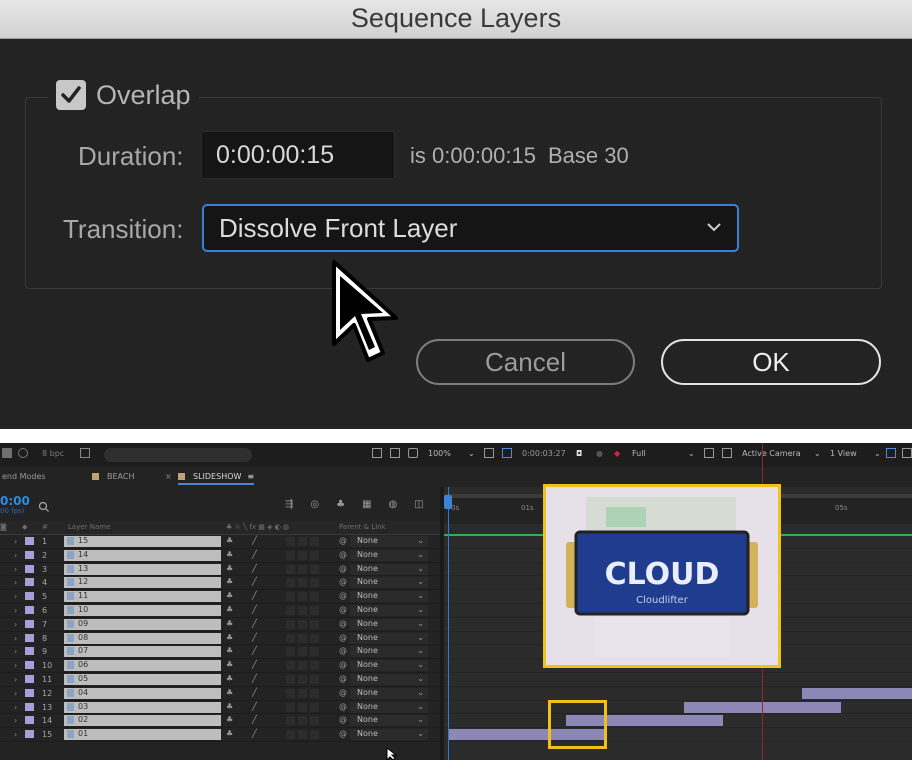  What do you see at coordinates (366, 504) in the screenshot?
I see `frame-blending-icon: ▦` at bounding box center [366, 504].